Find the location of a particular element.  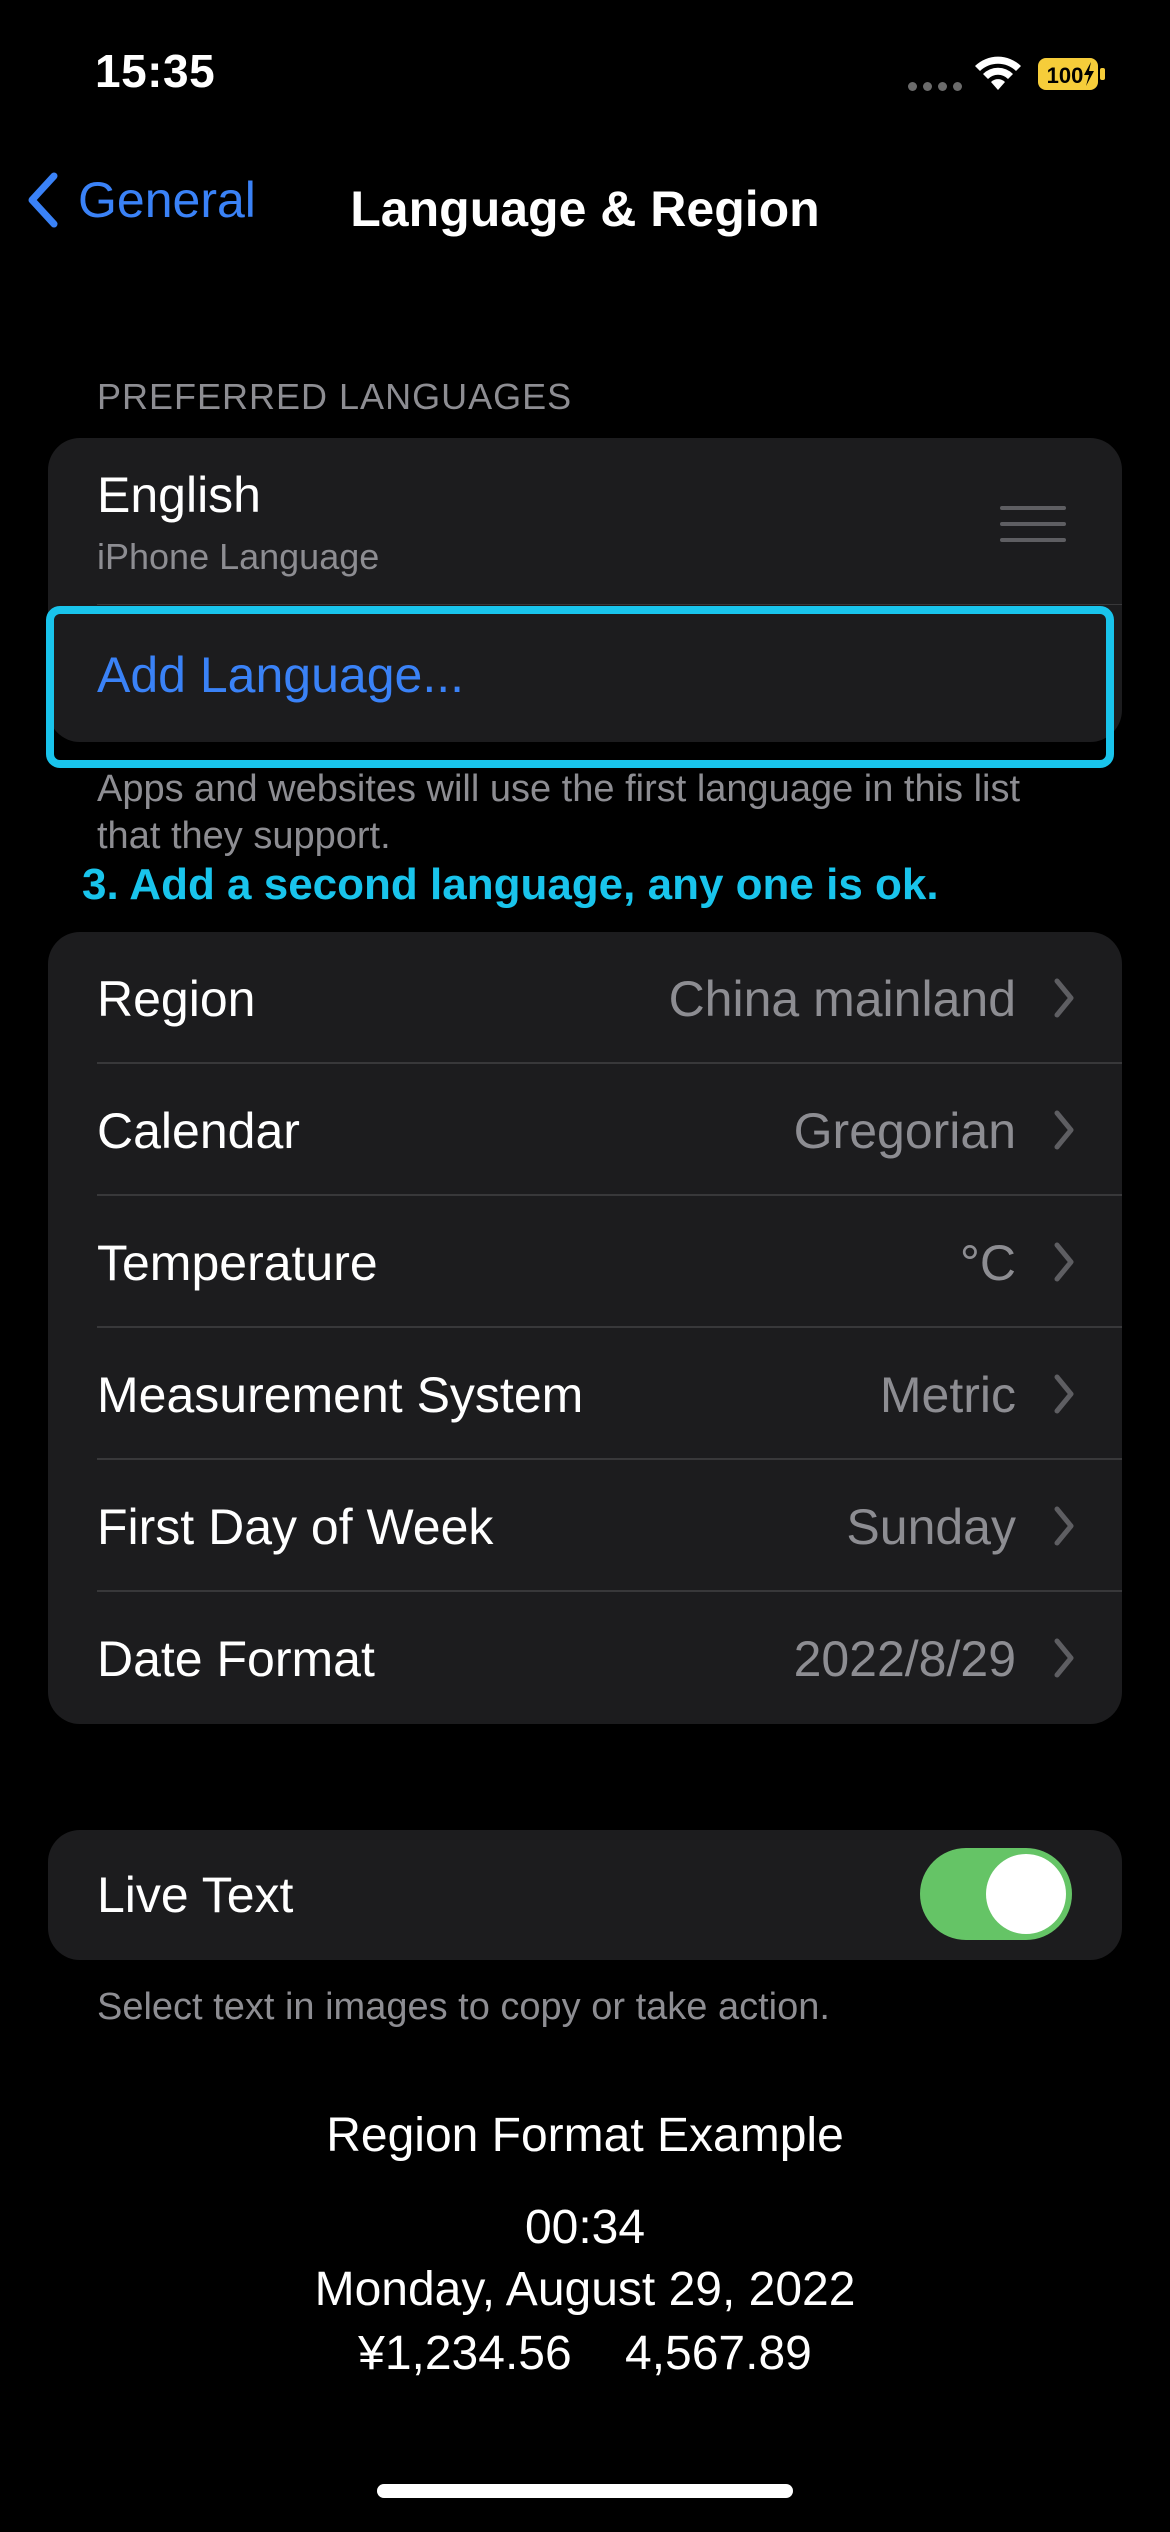

setting-row: Measurement System Metric is located at coordinates (585, 1394).